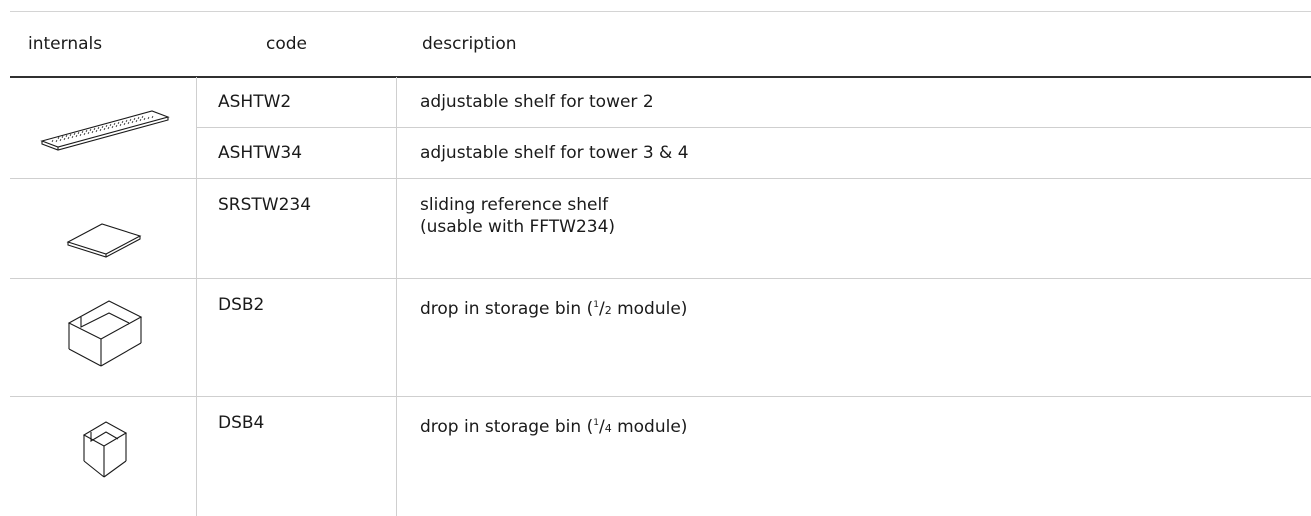  I want to click on code-cell: ASHTW2, so click(255, 102).